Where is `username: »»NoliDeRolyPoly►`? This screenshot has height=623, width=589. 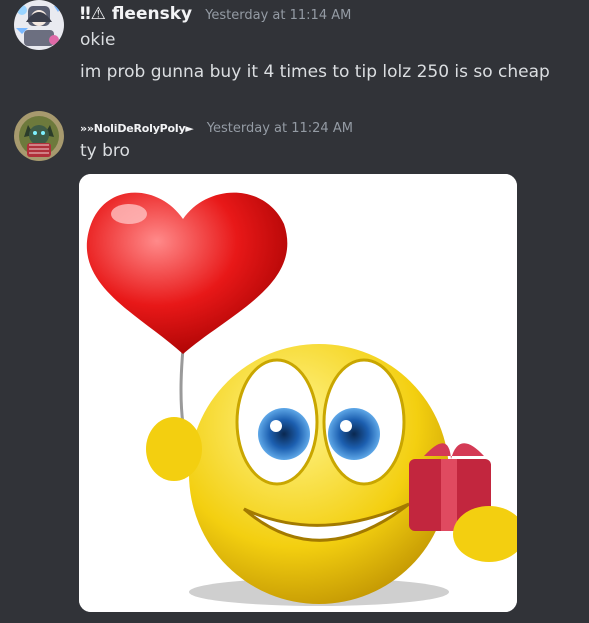 username: »»NoliDeRolyPoly► is located at coordinates (137, 128).